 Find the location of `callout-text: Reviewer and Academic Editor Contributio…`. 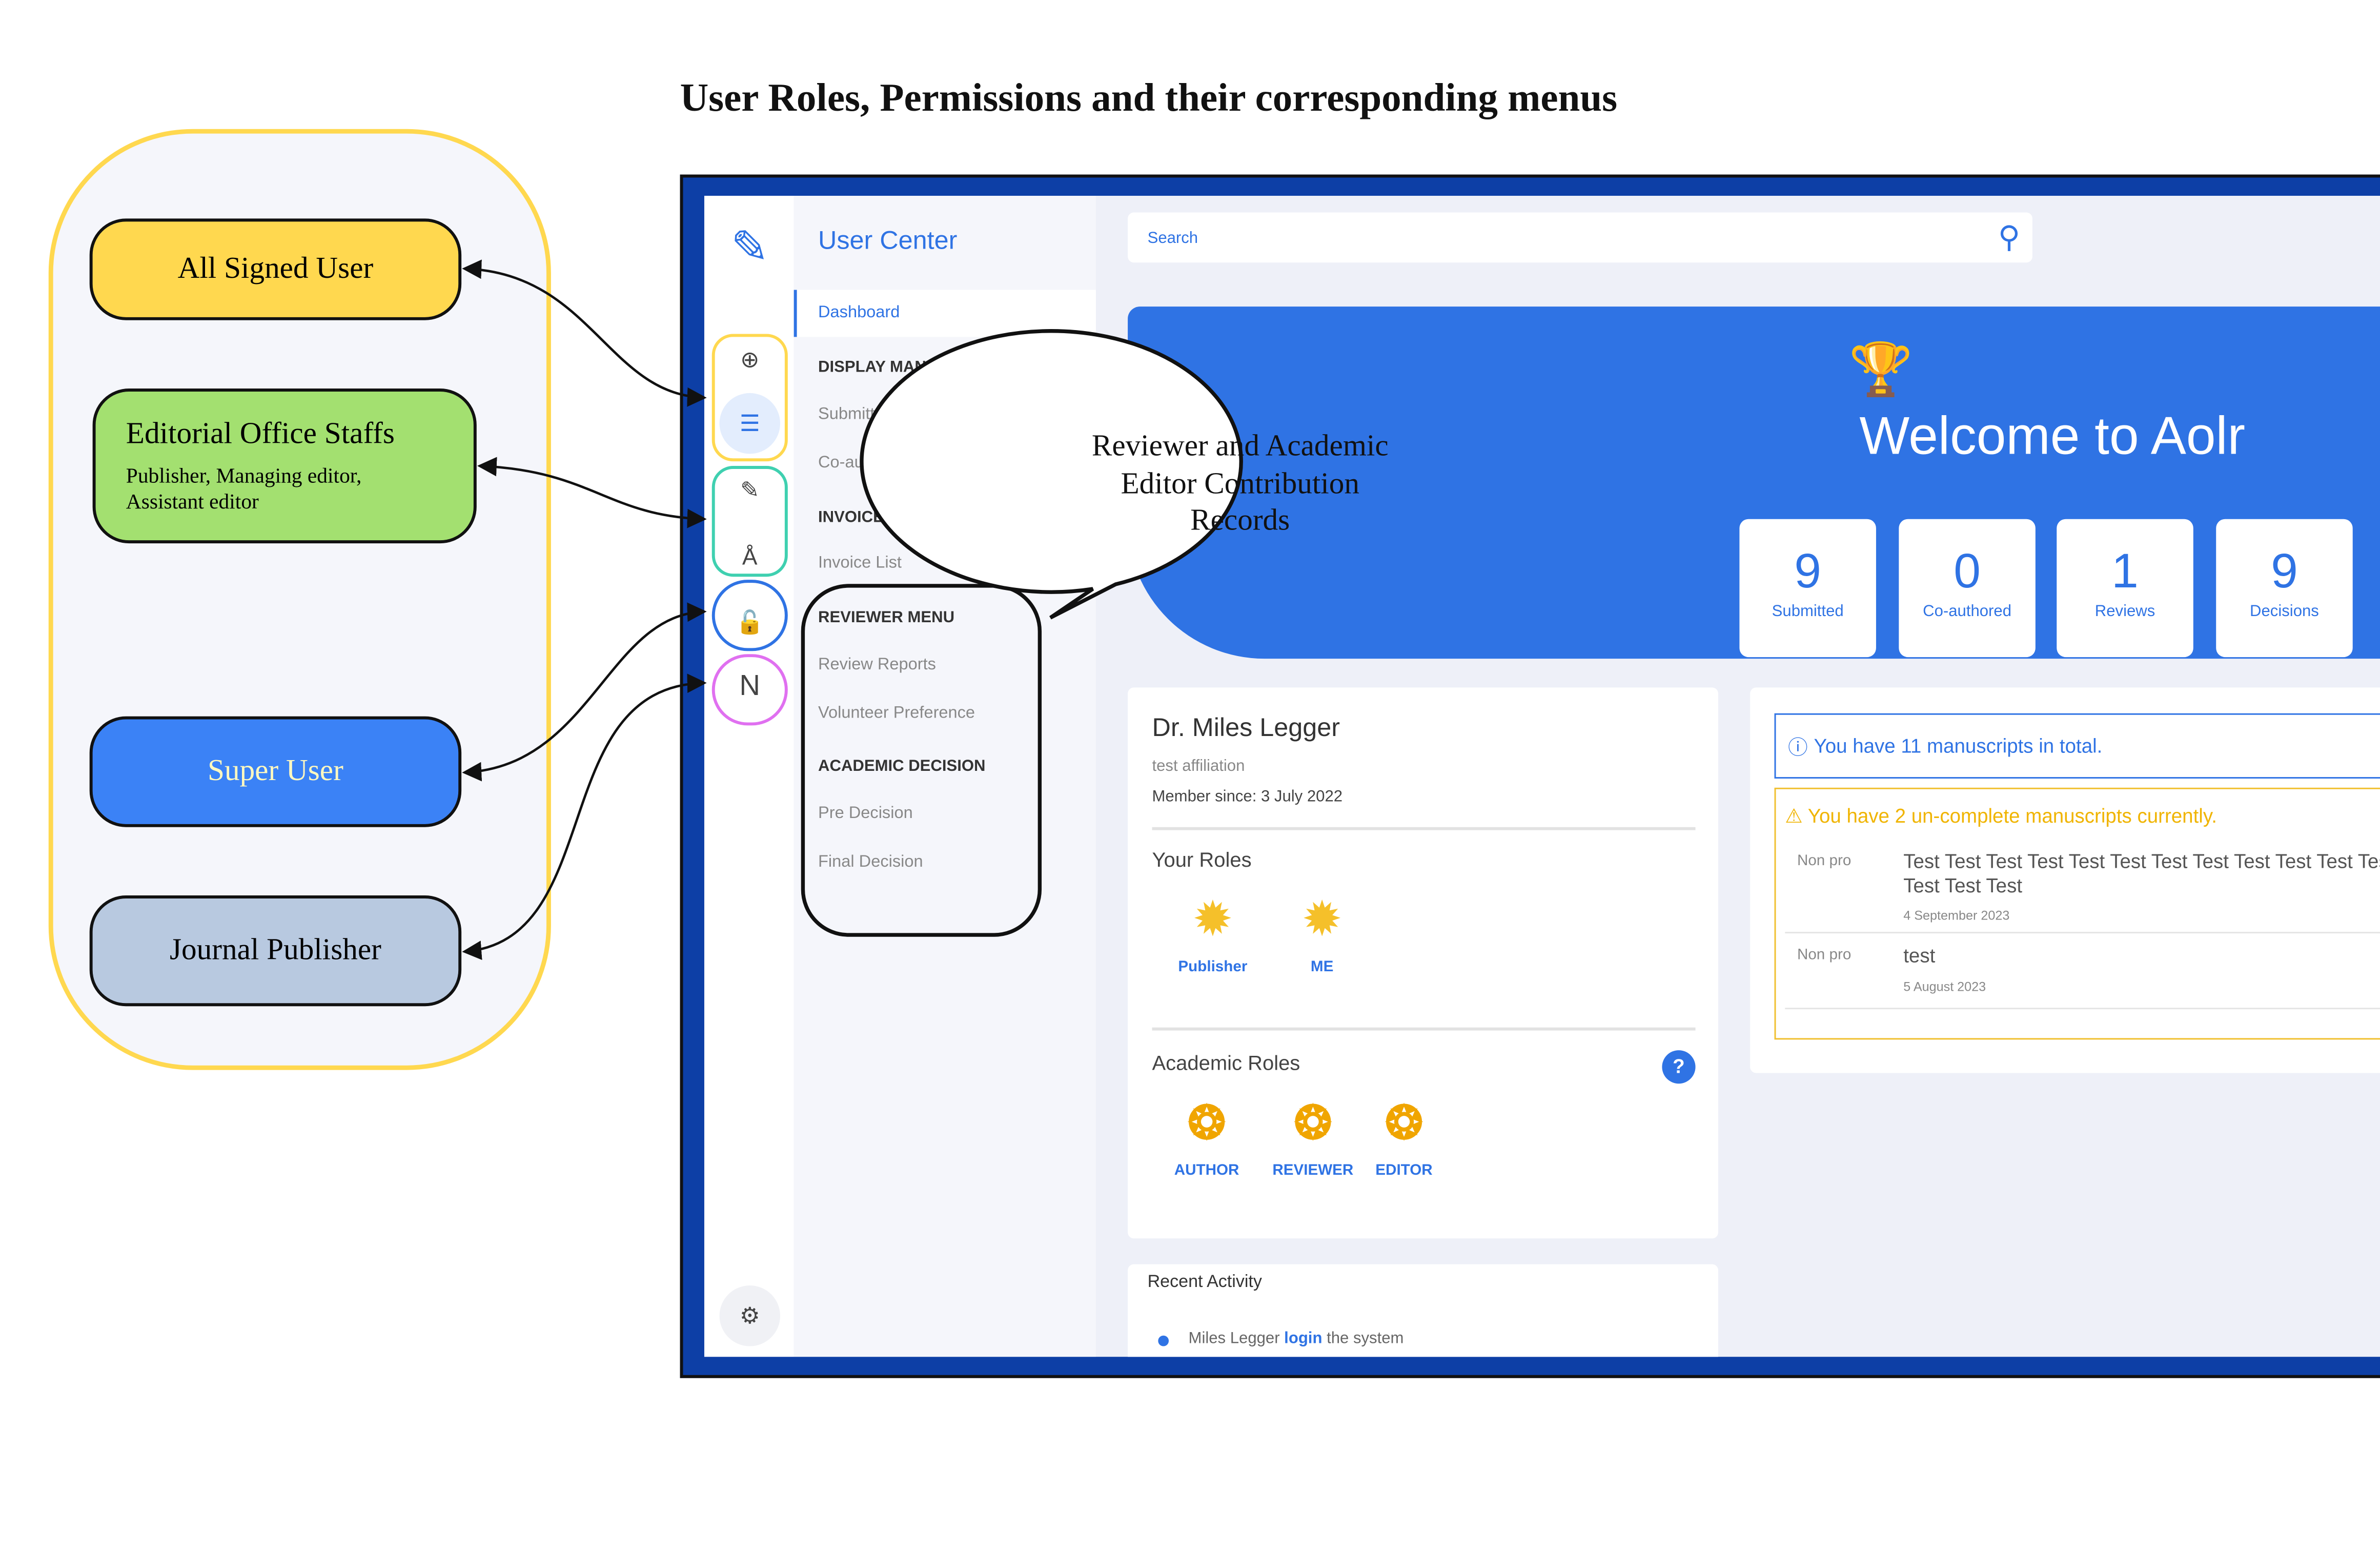

callout-text: Reviewer and Academic Editor Contributio… is located at coordinates (1240, 483).